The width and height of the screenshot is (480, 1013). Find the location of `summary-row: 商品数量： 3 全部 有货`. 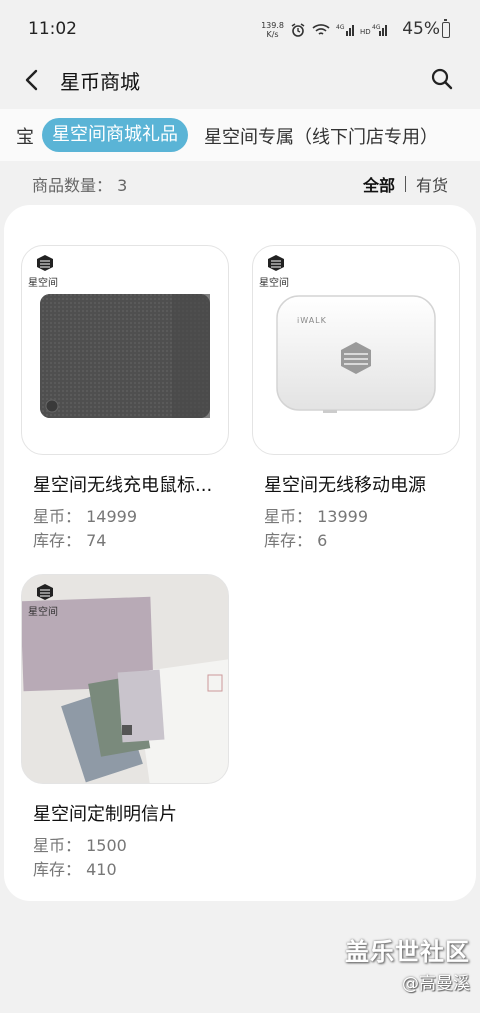

summary-row: 商品数量： 3 全部 有货 is located at coordinates (240, 181).